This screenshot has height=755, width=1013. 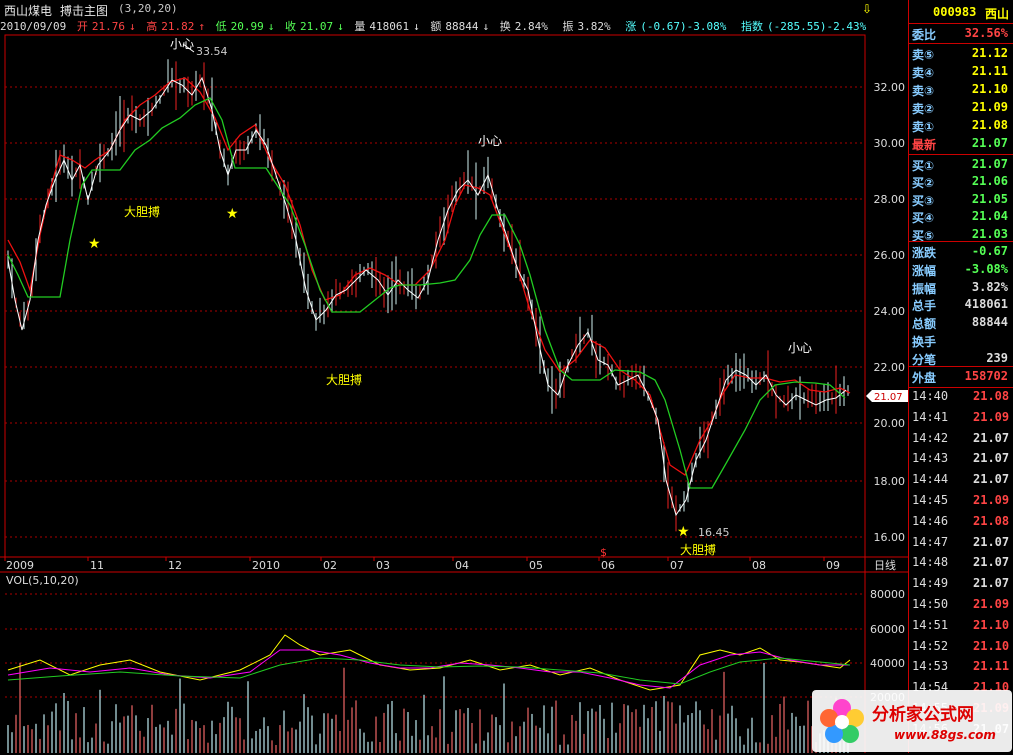 I want to click on stat-row: 总额 88844, so click(x=961, y=322).